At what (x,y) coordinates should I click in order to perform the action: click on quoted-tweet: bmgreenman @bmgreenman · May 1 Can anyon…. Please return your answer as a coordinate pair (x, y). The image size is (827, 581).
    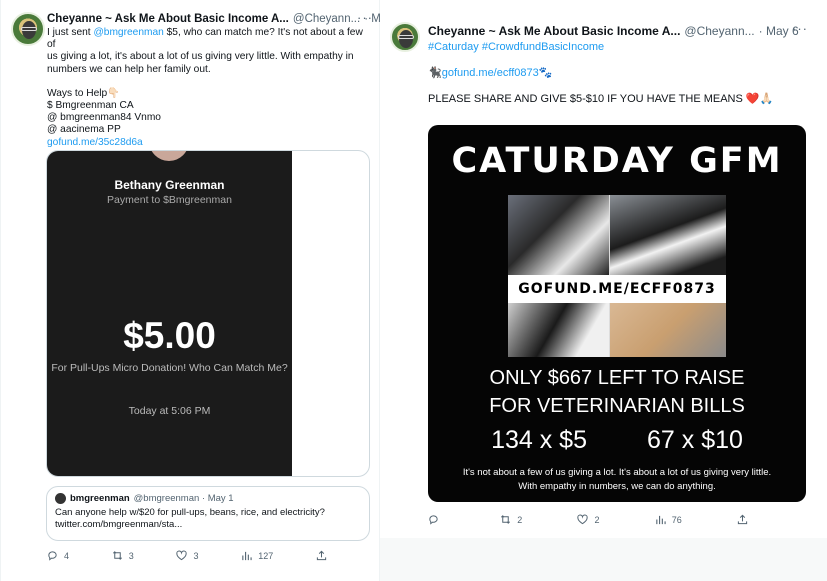
    Looking at the image, I should click on (208, 513).